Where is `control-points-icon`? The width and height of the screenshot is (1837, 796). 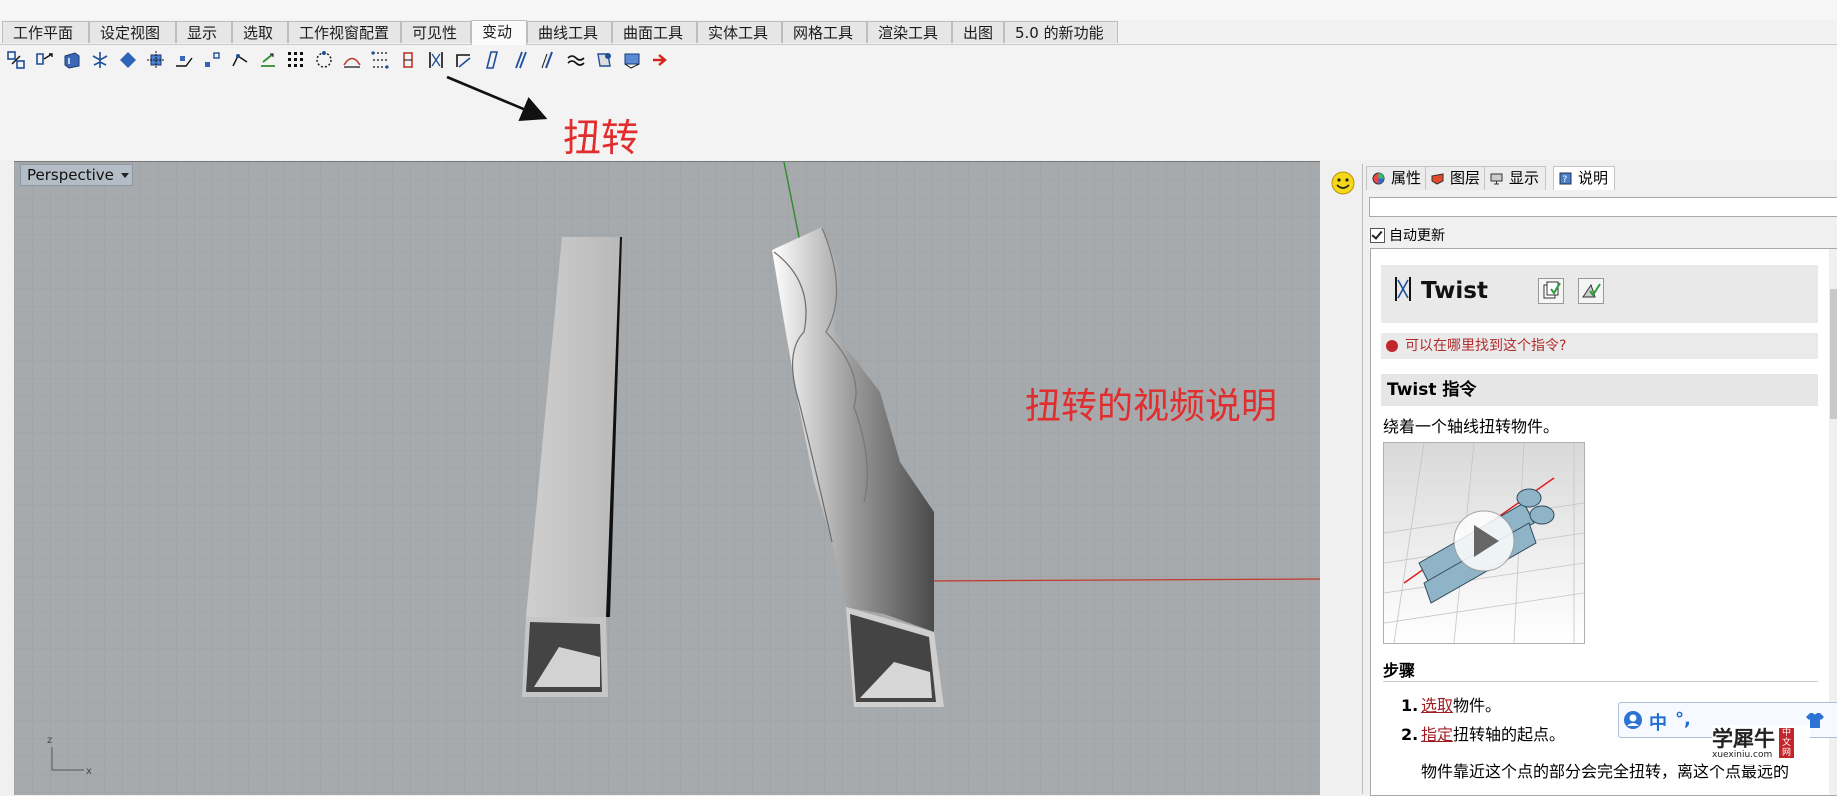
control-points-icon is located at coordinates (408, 60).